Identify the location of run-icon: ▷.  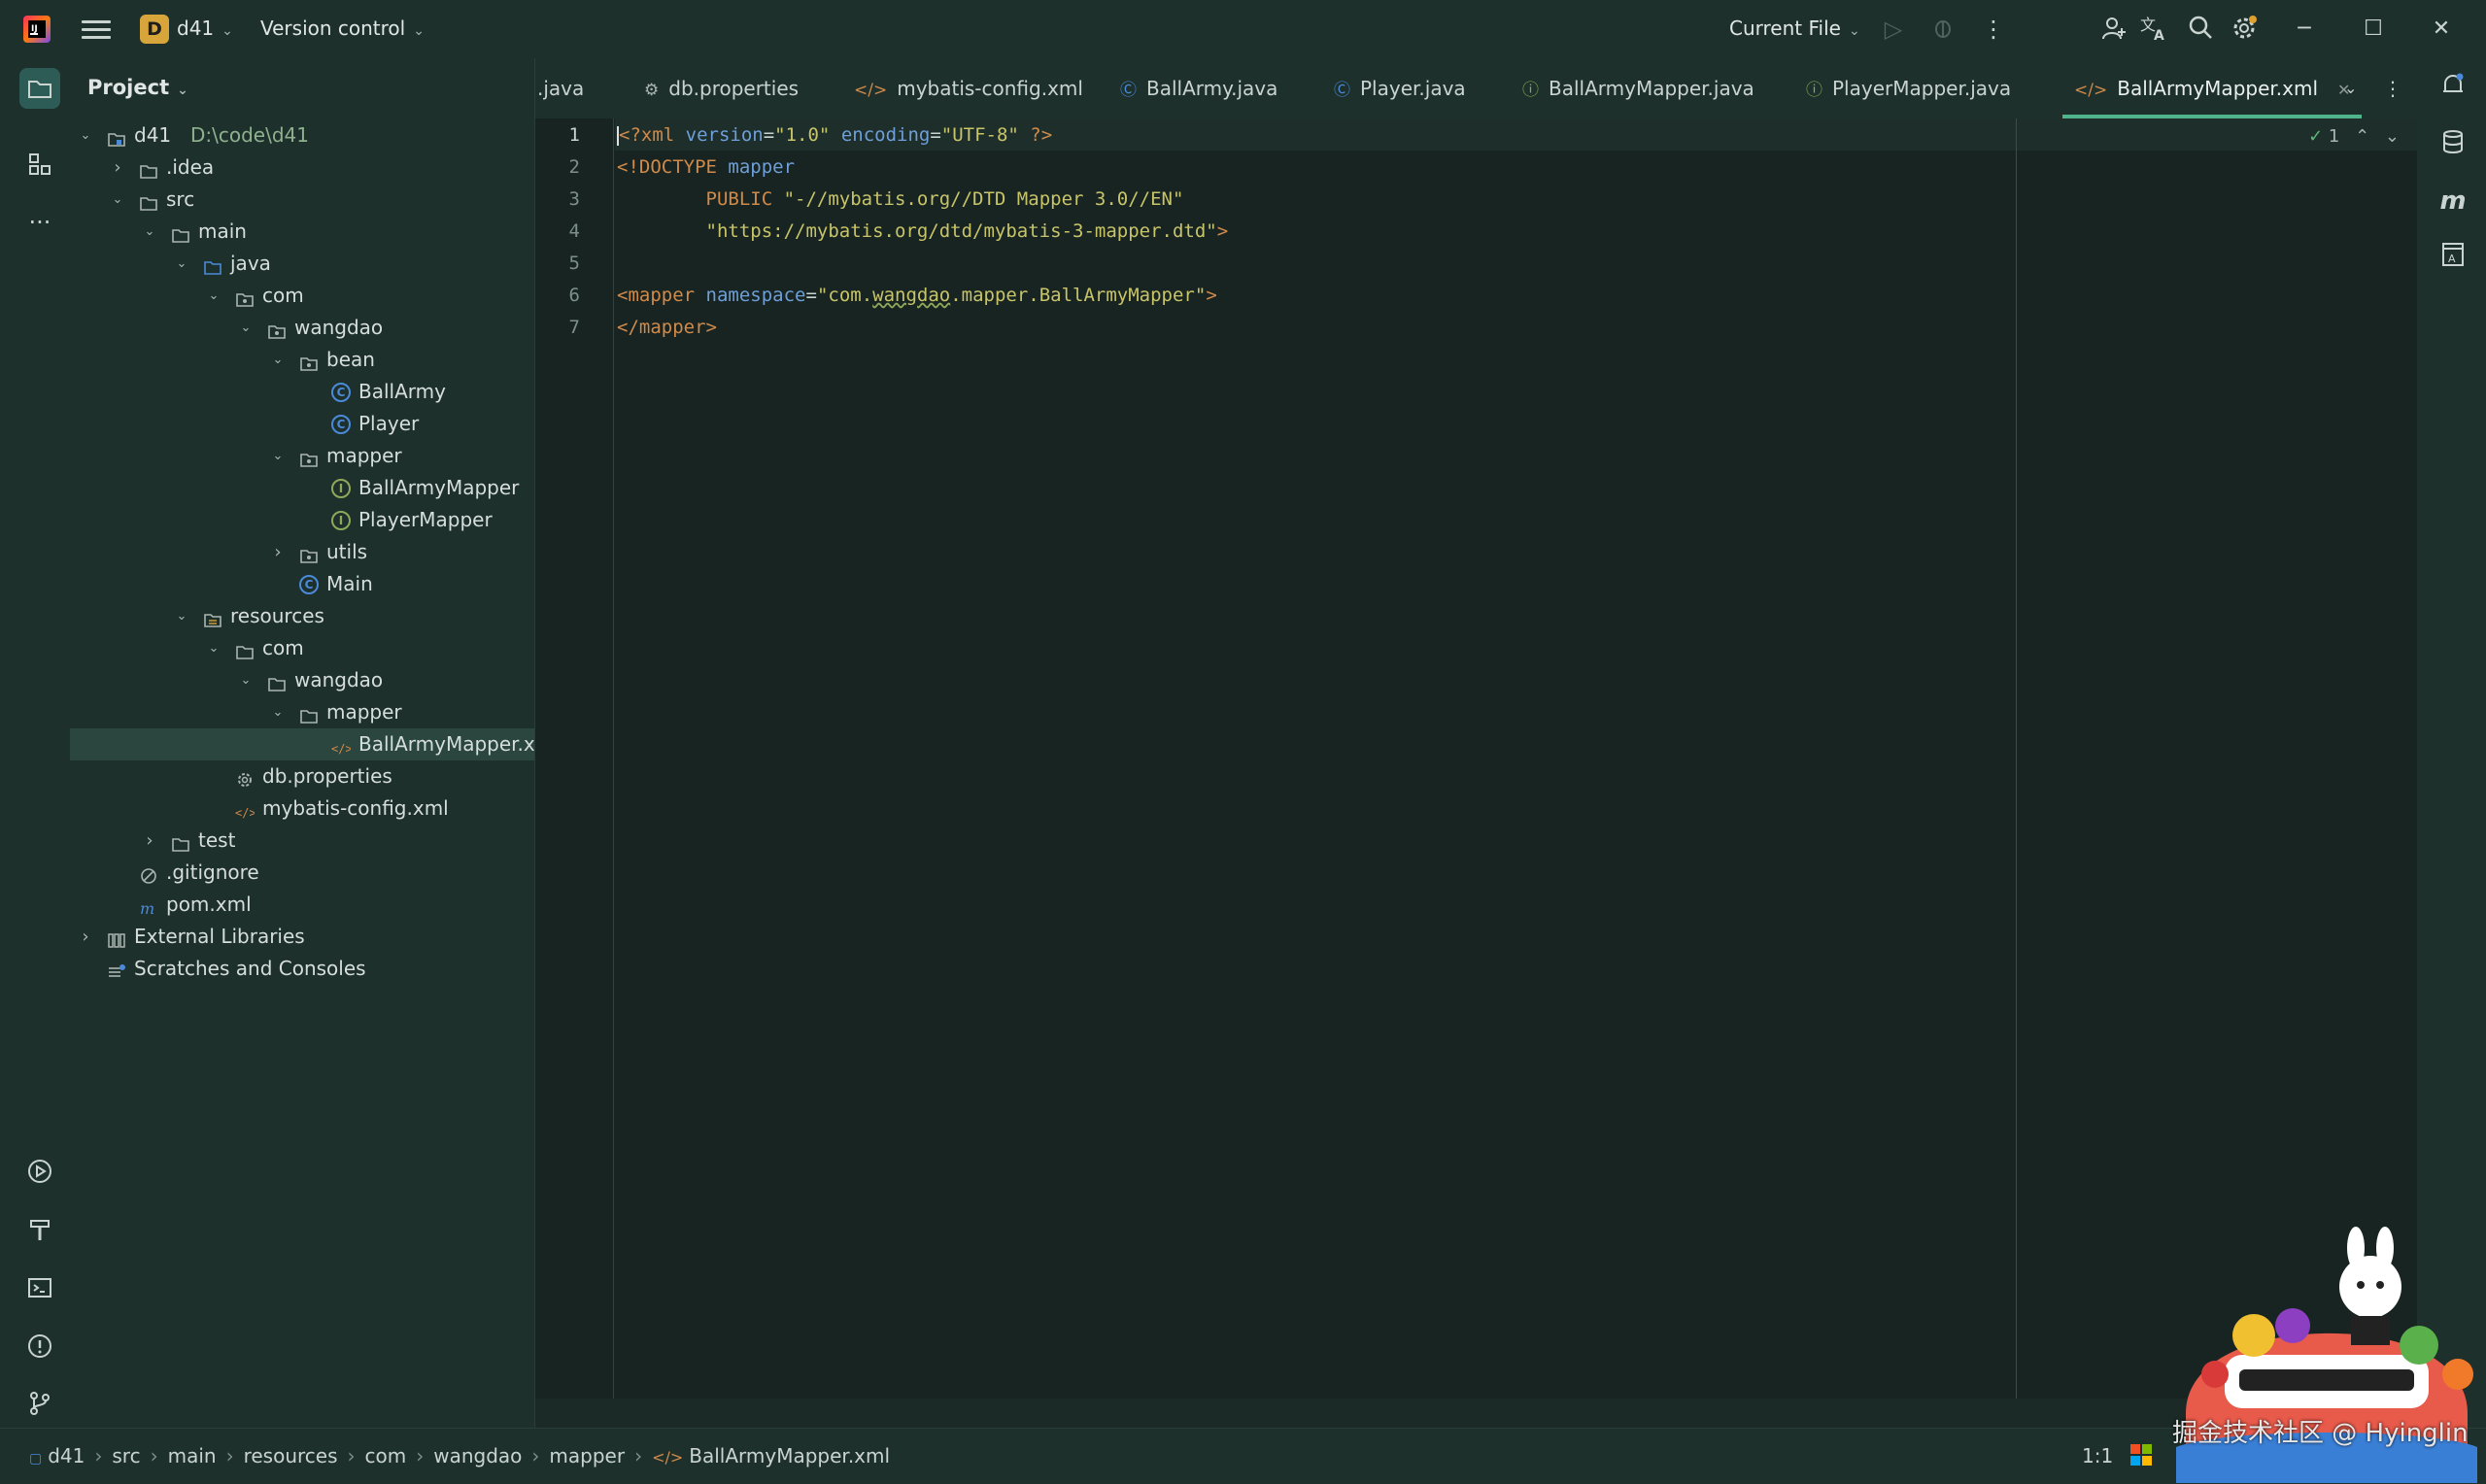
(1893, 29).